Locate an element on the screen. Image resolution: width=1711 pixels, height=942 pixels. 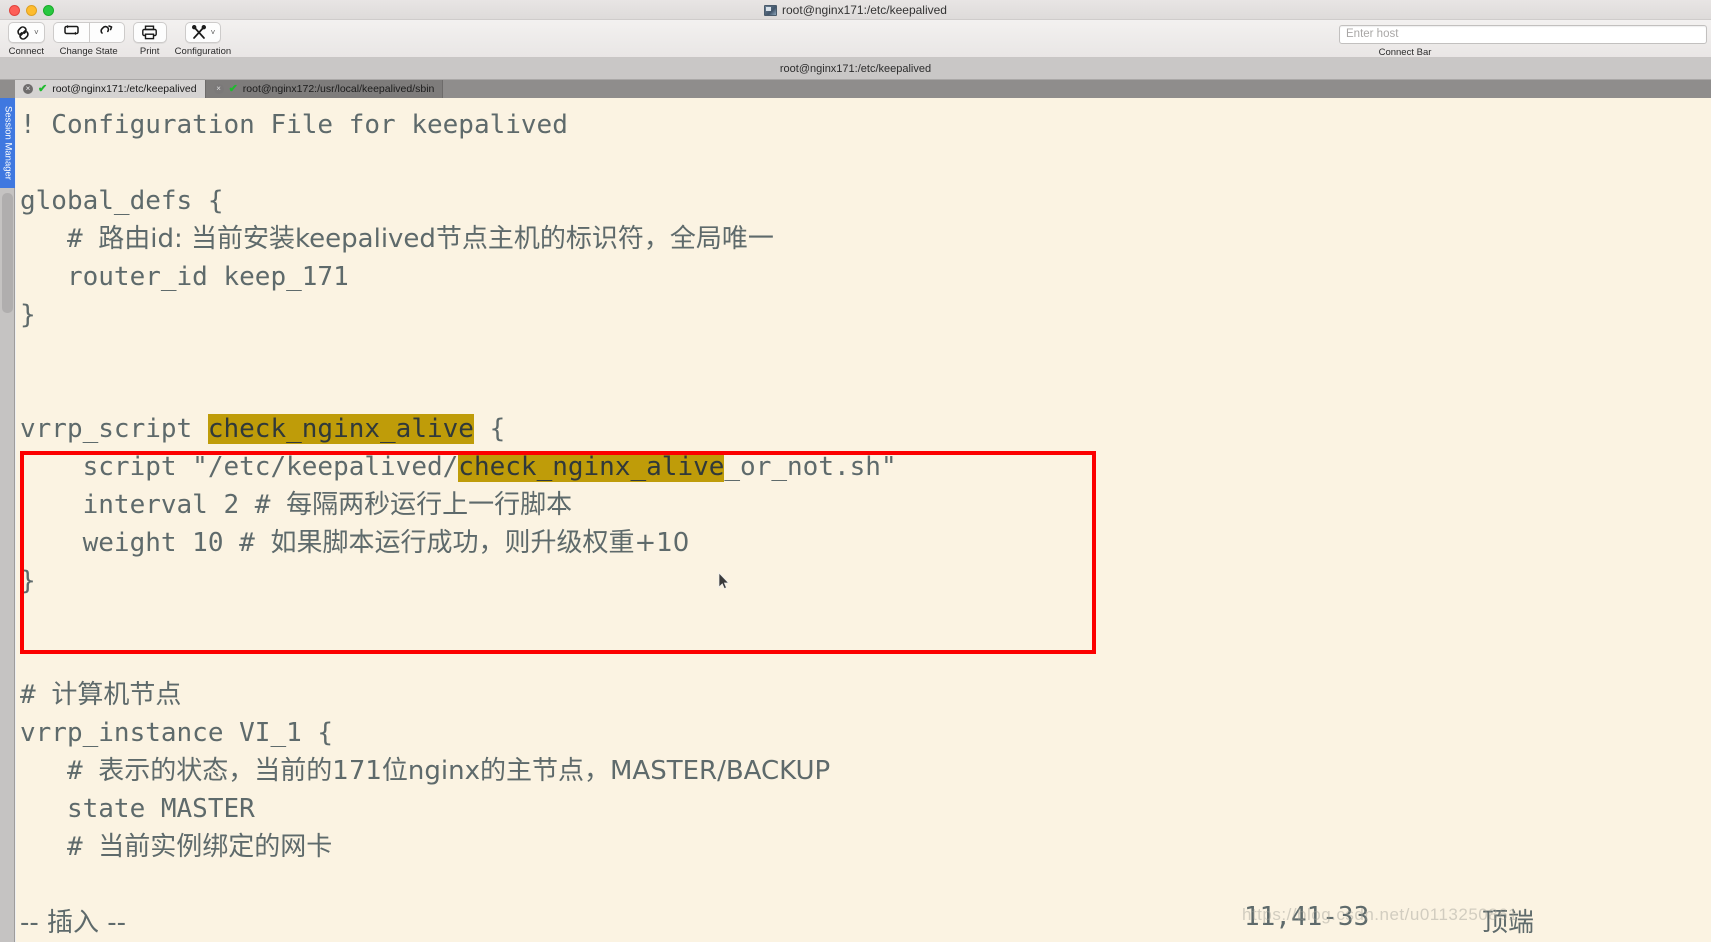
terminal-segment: script "/etc/keepalived/ is located at coordinates (239, 467).